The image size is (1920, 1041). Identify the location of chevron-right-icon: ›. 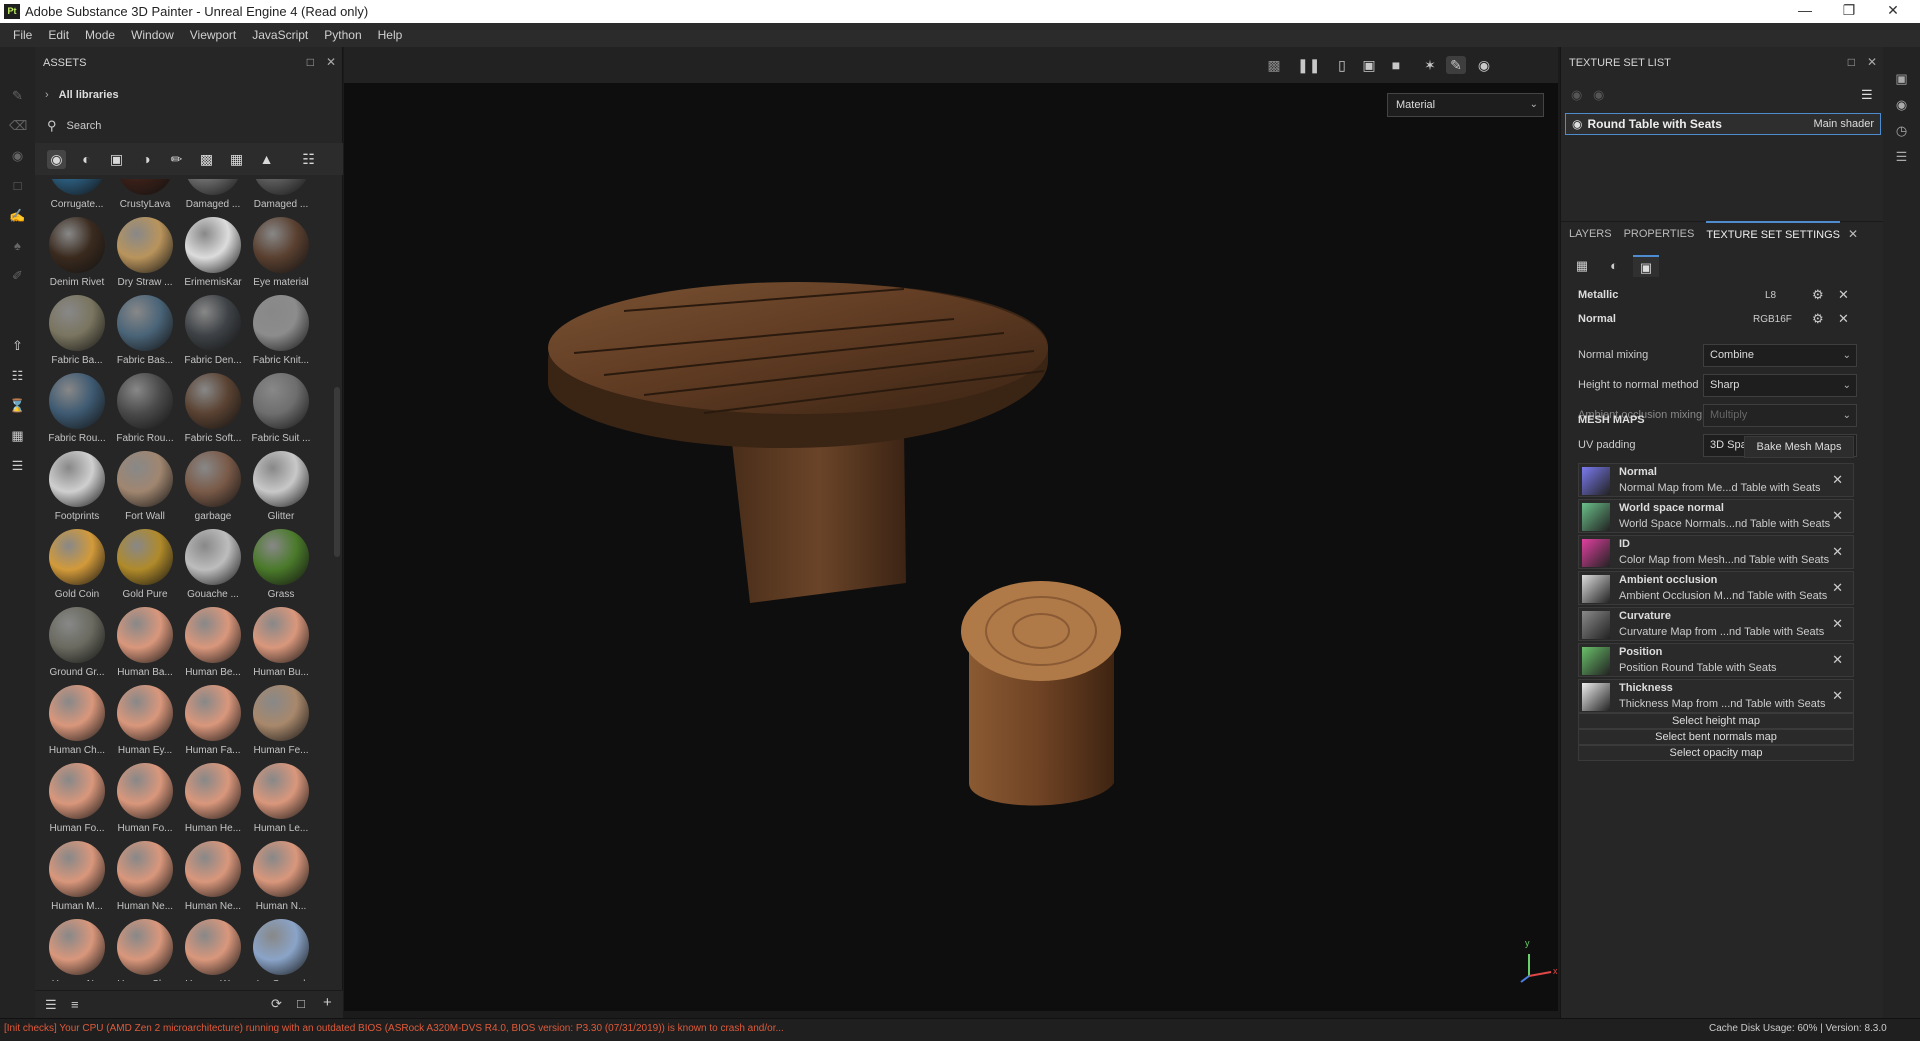
(47, 95).